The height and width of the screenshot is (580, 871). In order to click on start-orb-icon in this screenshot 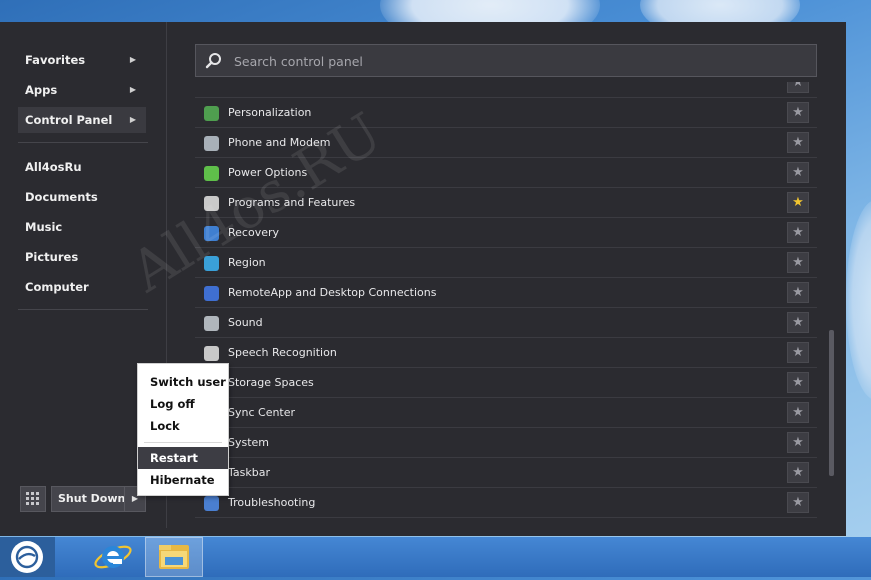, I will do `click(27, 557)`.